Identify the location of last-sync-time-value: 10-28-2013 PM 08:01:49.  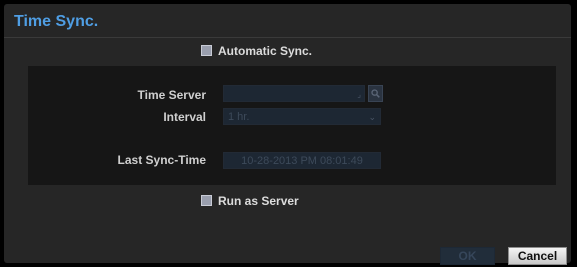
(302, 161).